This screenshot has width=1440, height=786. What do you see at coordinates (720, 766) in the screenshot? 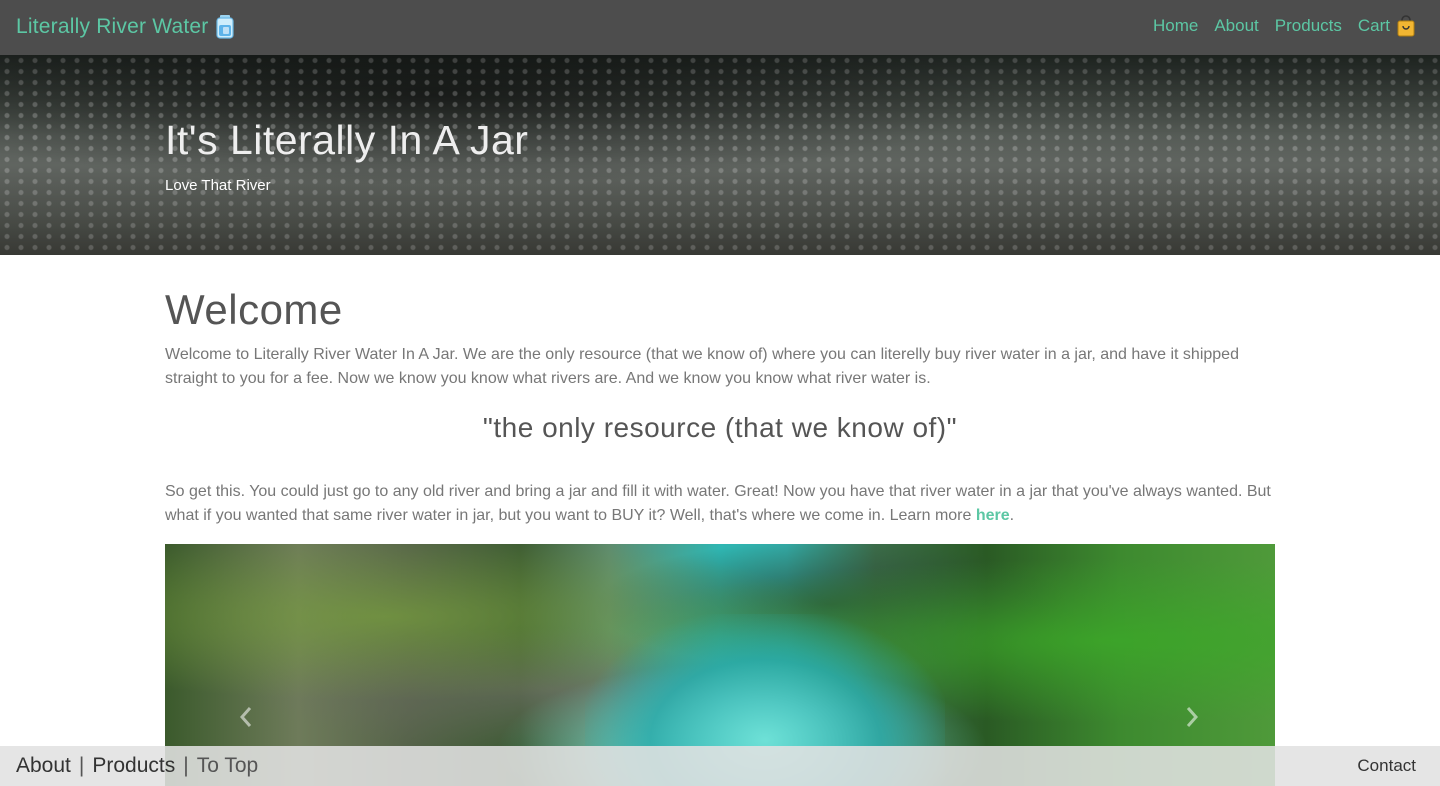
I see `footer: About | Products | To Top Contact` at bounding box center [720, 766].